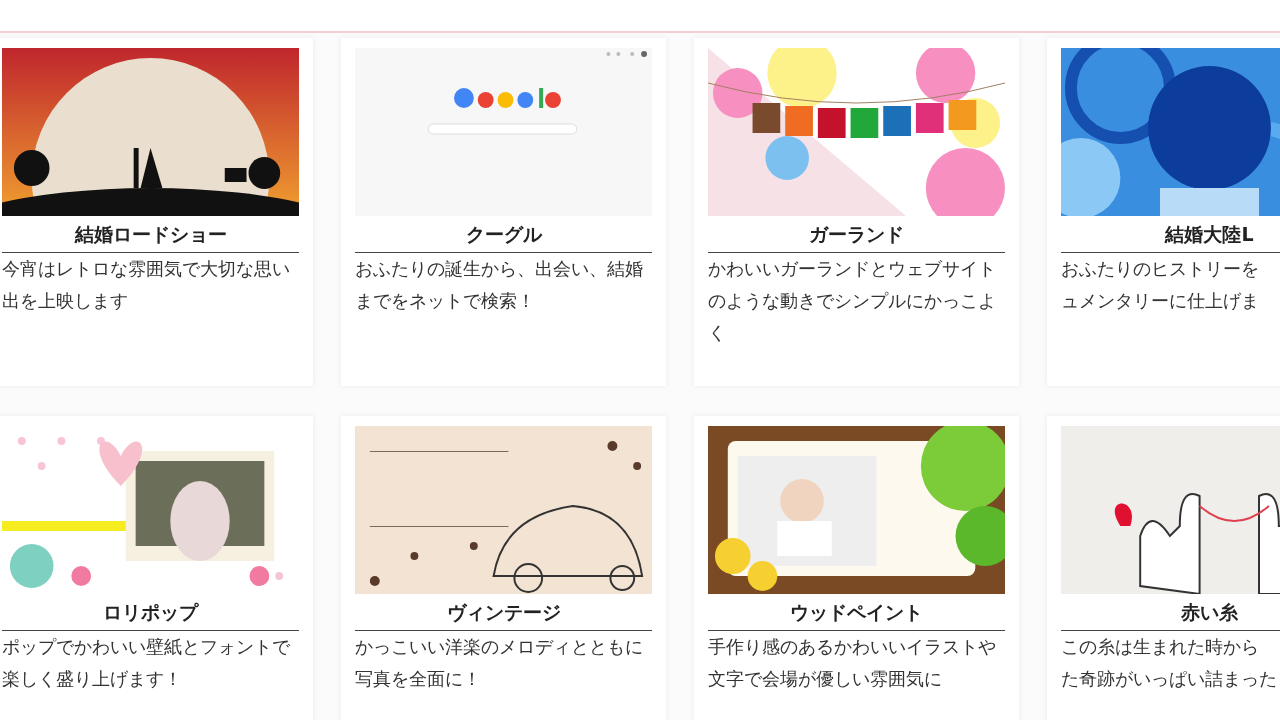  What do you see at coordinates (1163, 212) in the screenshot?
I see `template-card: 結婚大陸L おふたりのヒストリーを ュメンタリーに仕上げま` at bounding box center [1163, 212].